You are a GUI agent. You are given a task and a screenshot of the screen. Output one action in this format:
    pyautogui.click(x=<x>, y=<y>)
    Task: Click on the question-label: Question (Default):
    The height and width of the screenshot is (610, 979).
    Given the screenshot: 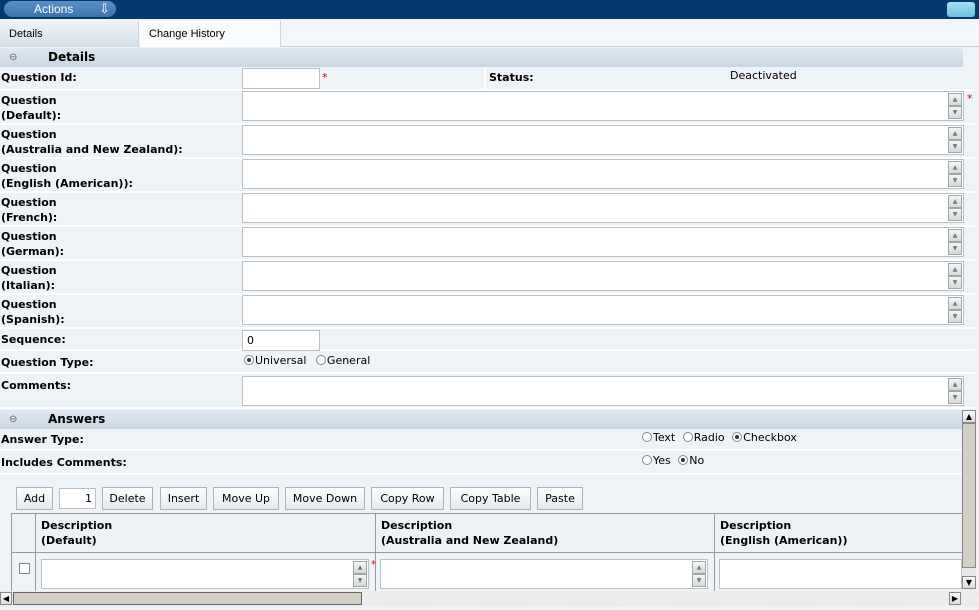 What is the action you would take?
    pyautogui.click(x=31, y=108)
    